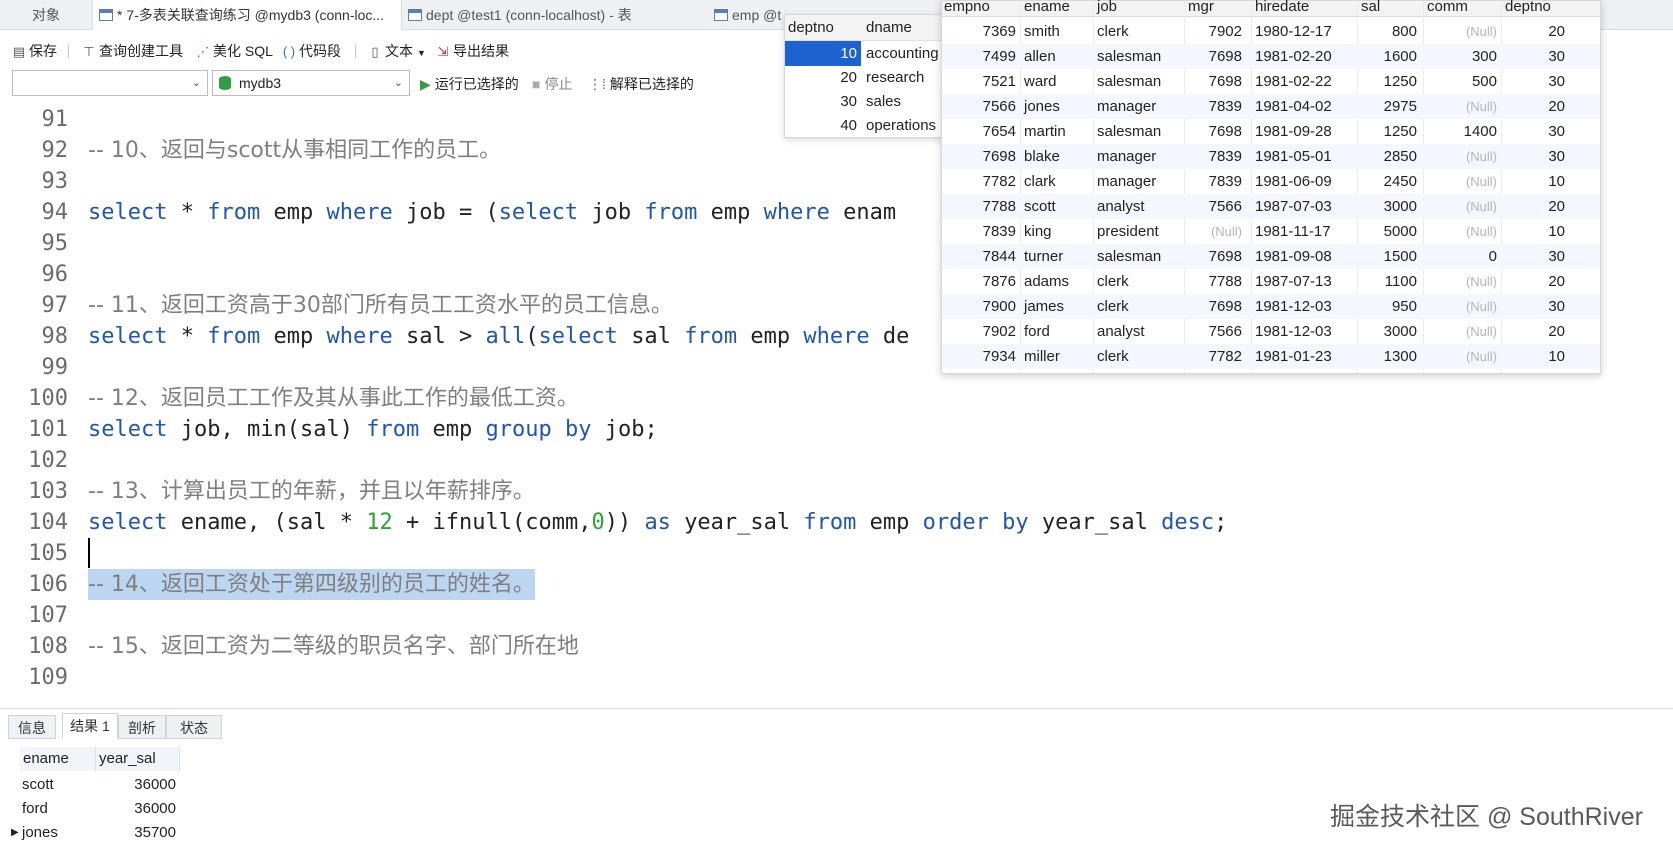 The width and height of the screenshot is (1673, 850). What do you see at coordinates (1390, 31) in the screenshot?
I see `grid-cell-sal: 800` at bounding box center [1390, 31].